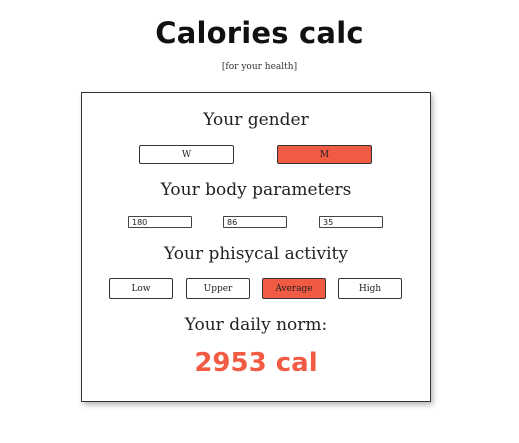  What do you see at coordinates (141, 288) in the screenshot?
I see `activity-option-low: Low` at bounding box center [141, 288].